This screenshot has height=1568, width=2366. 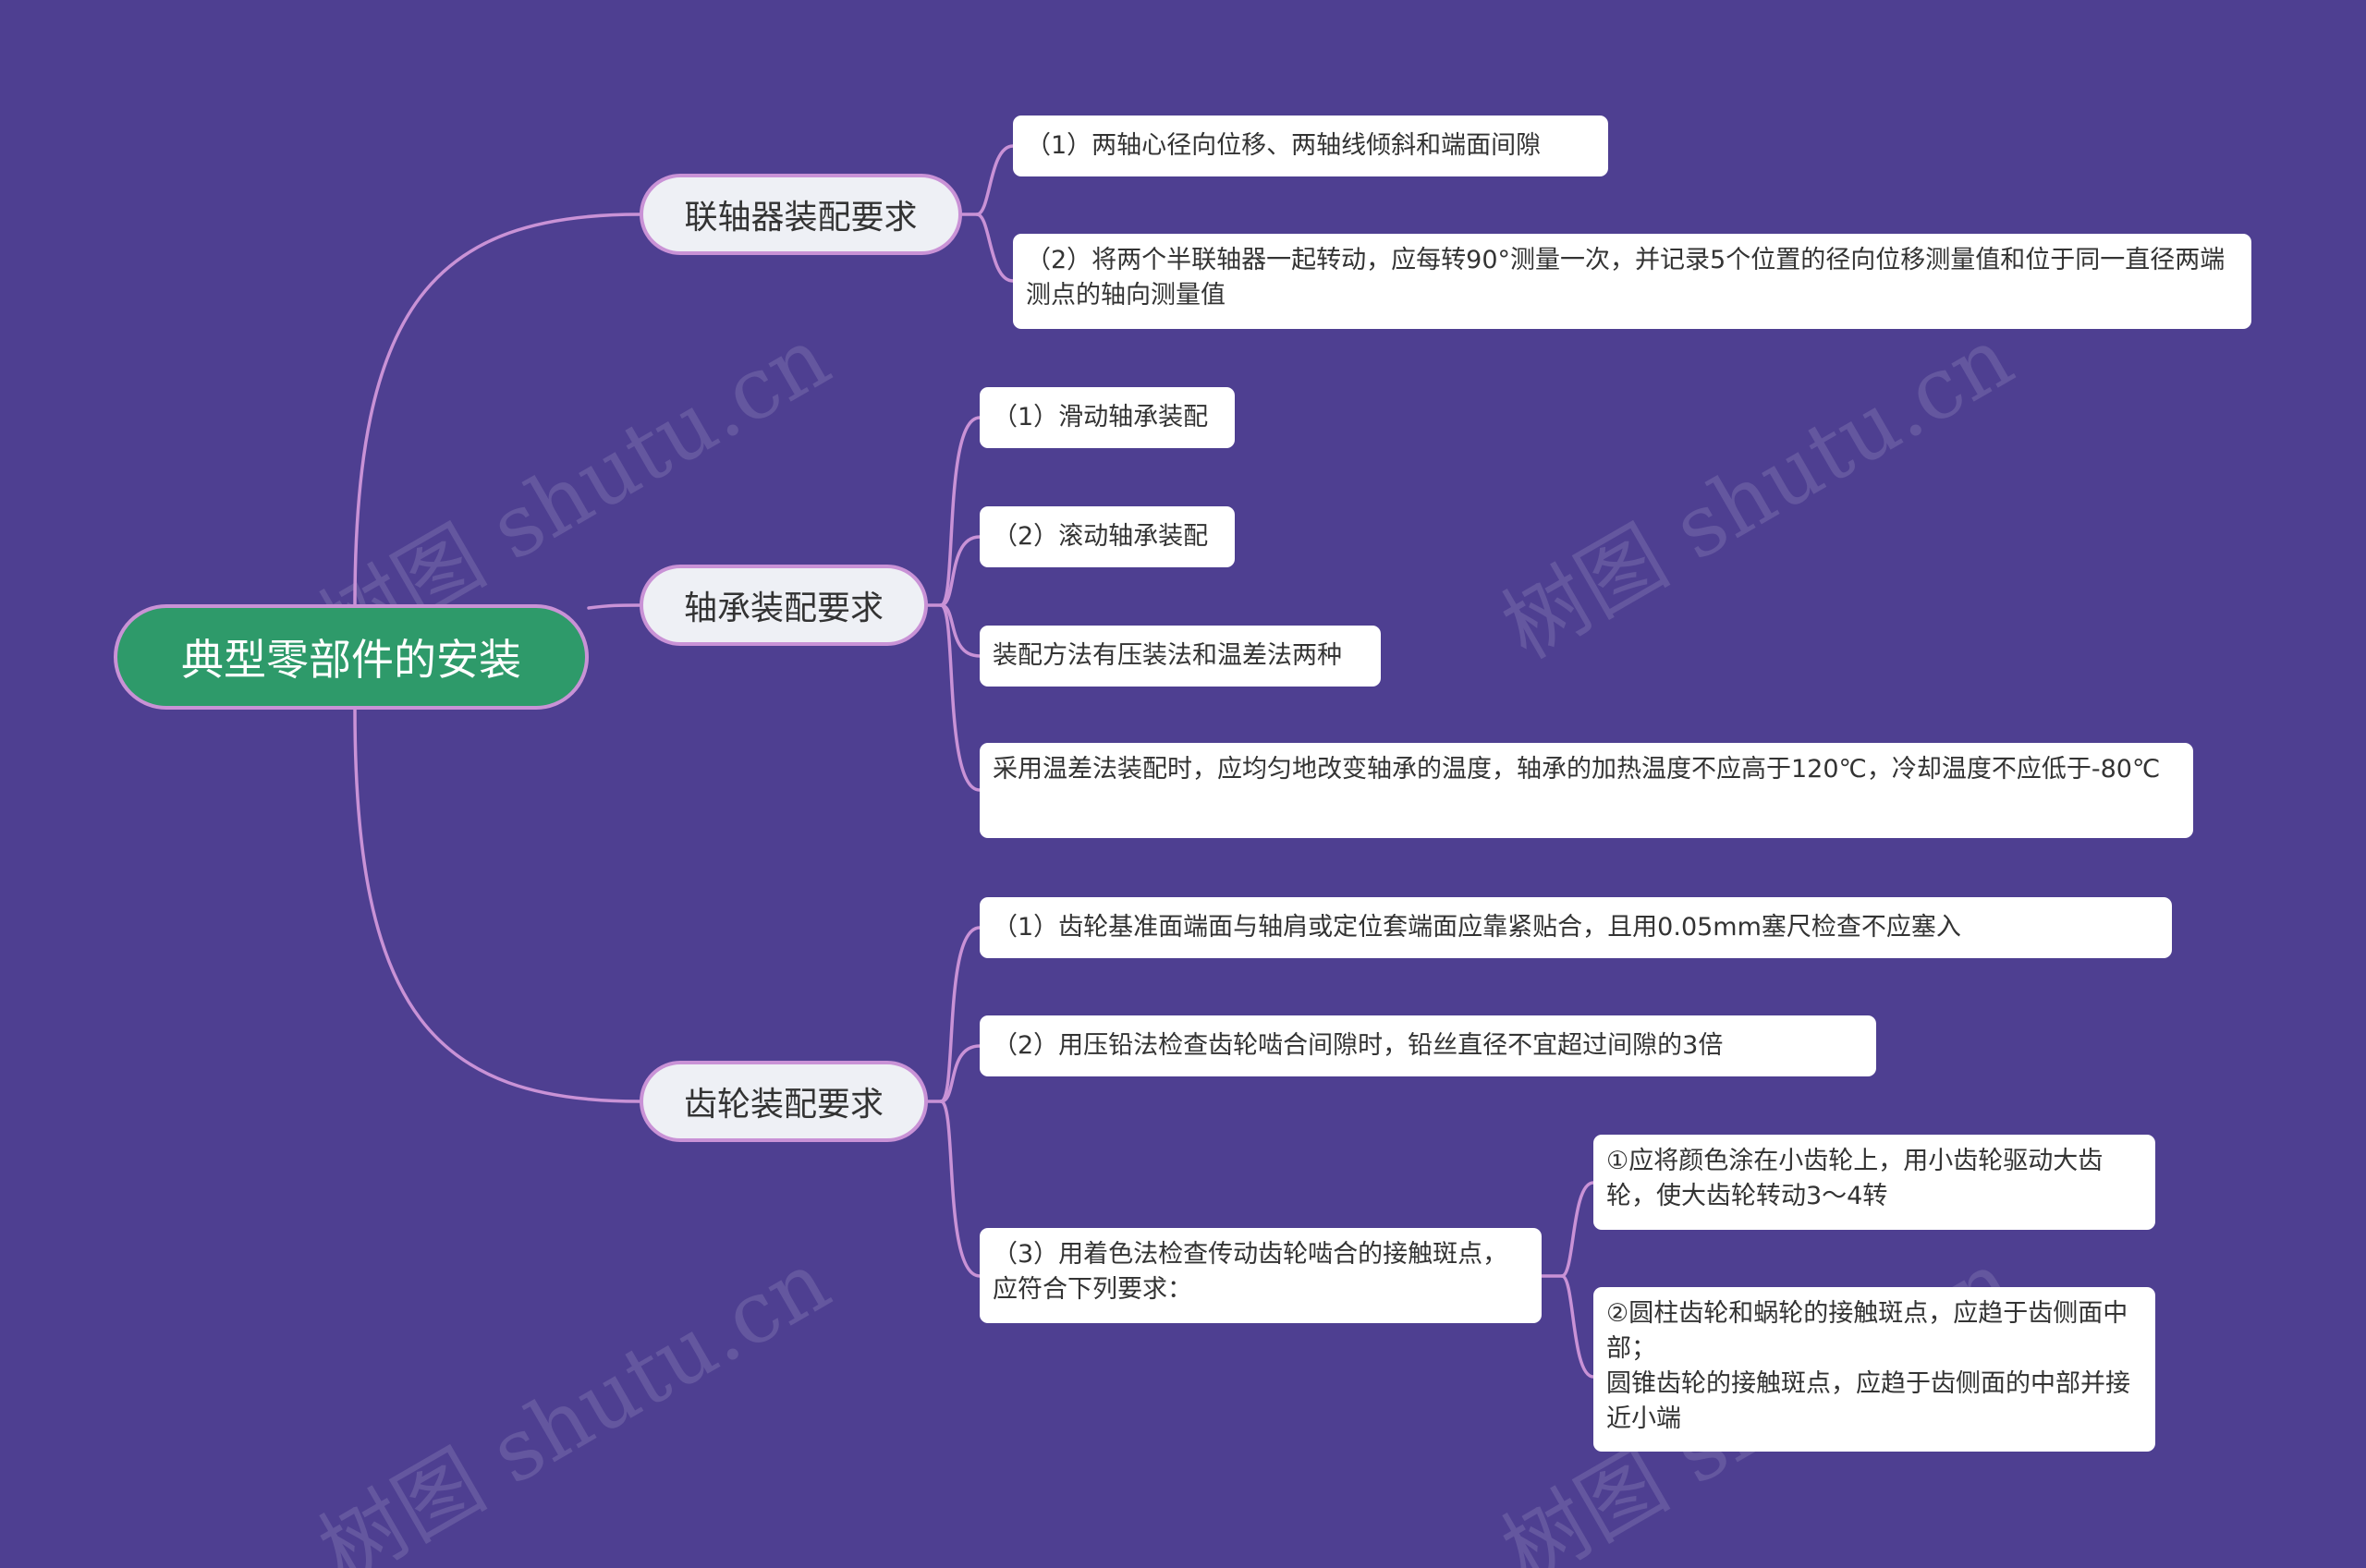 I want to click on branch-coupling-requirements: 联轴器装配要求, so click(x=801, y=214).